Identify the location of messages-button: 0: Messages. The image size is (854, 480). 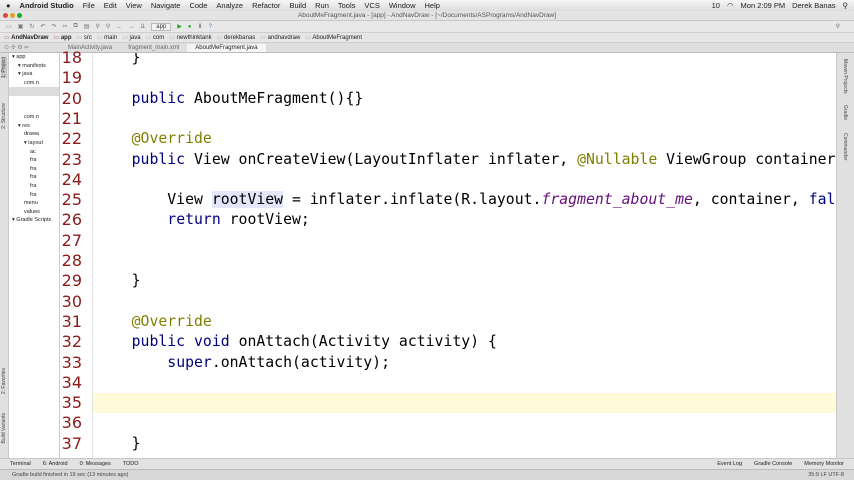
(95, 464).